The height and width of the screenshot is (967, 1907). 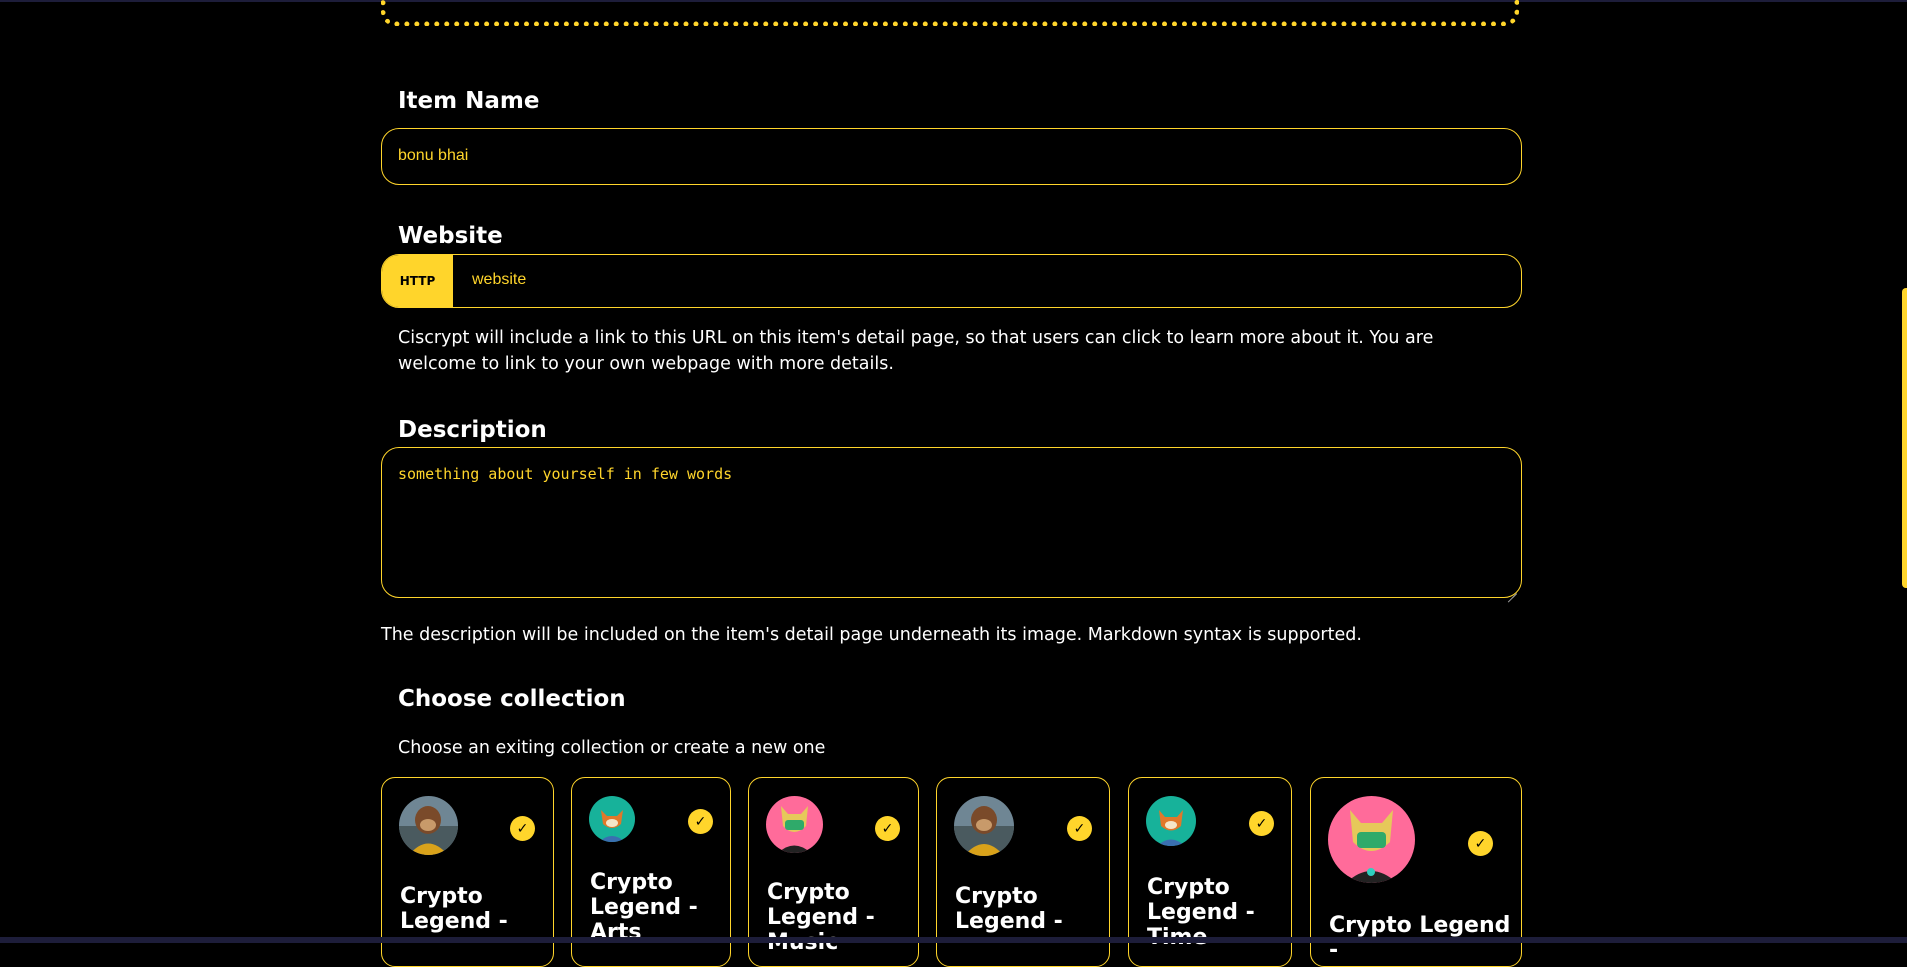 I want to click on choose-collection-label: Choose collection, so click(x=512, y=699).